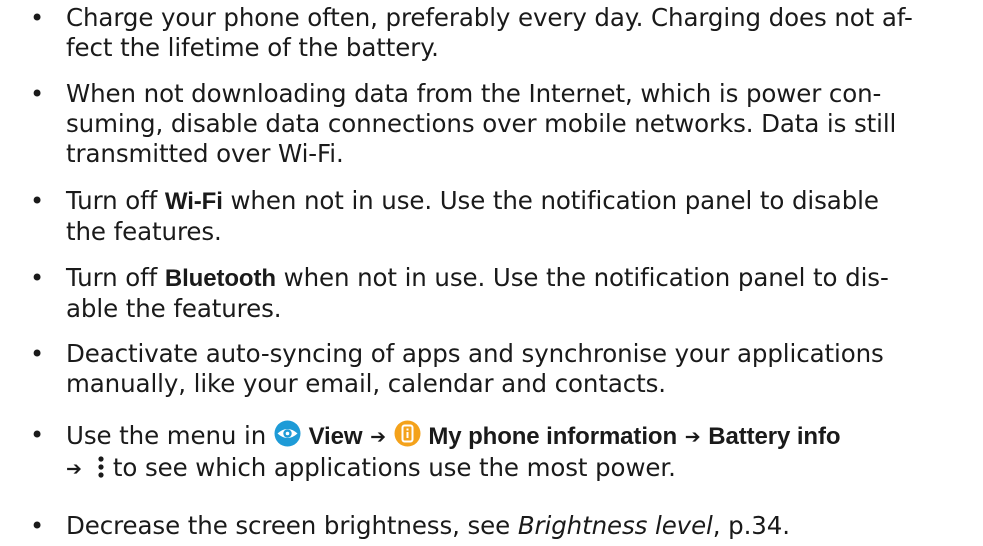 The width and height of the screenshot is (983, 546). I want to click on tip-line: able the features., so click(174, 308).